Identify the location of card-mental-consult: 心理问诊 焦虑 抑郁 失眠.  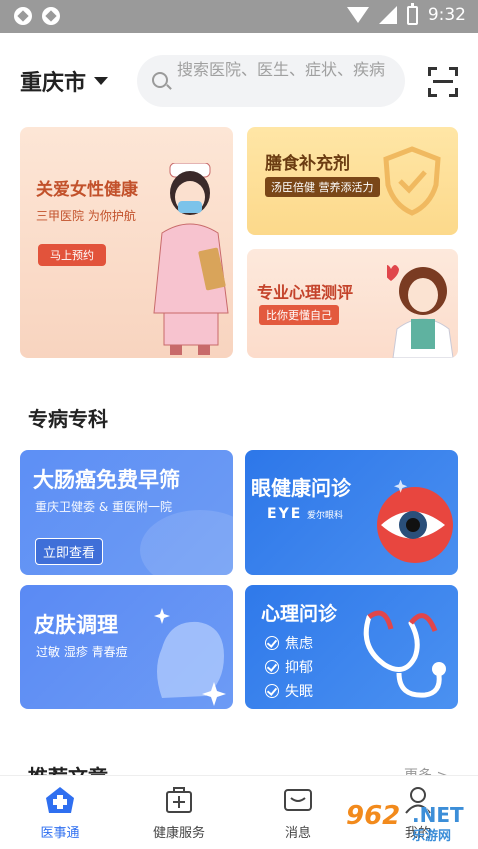
(351, 647).